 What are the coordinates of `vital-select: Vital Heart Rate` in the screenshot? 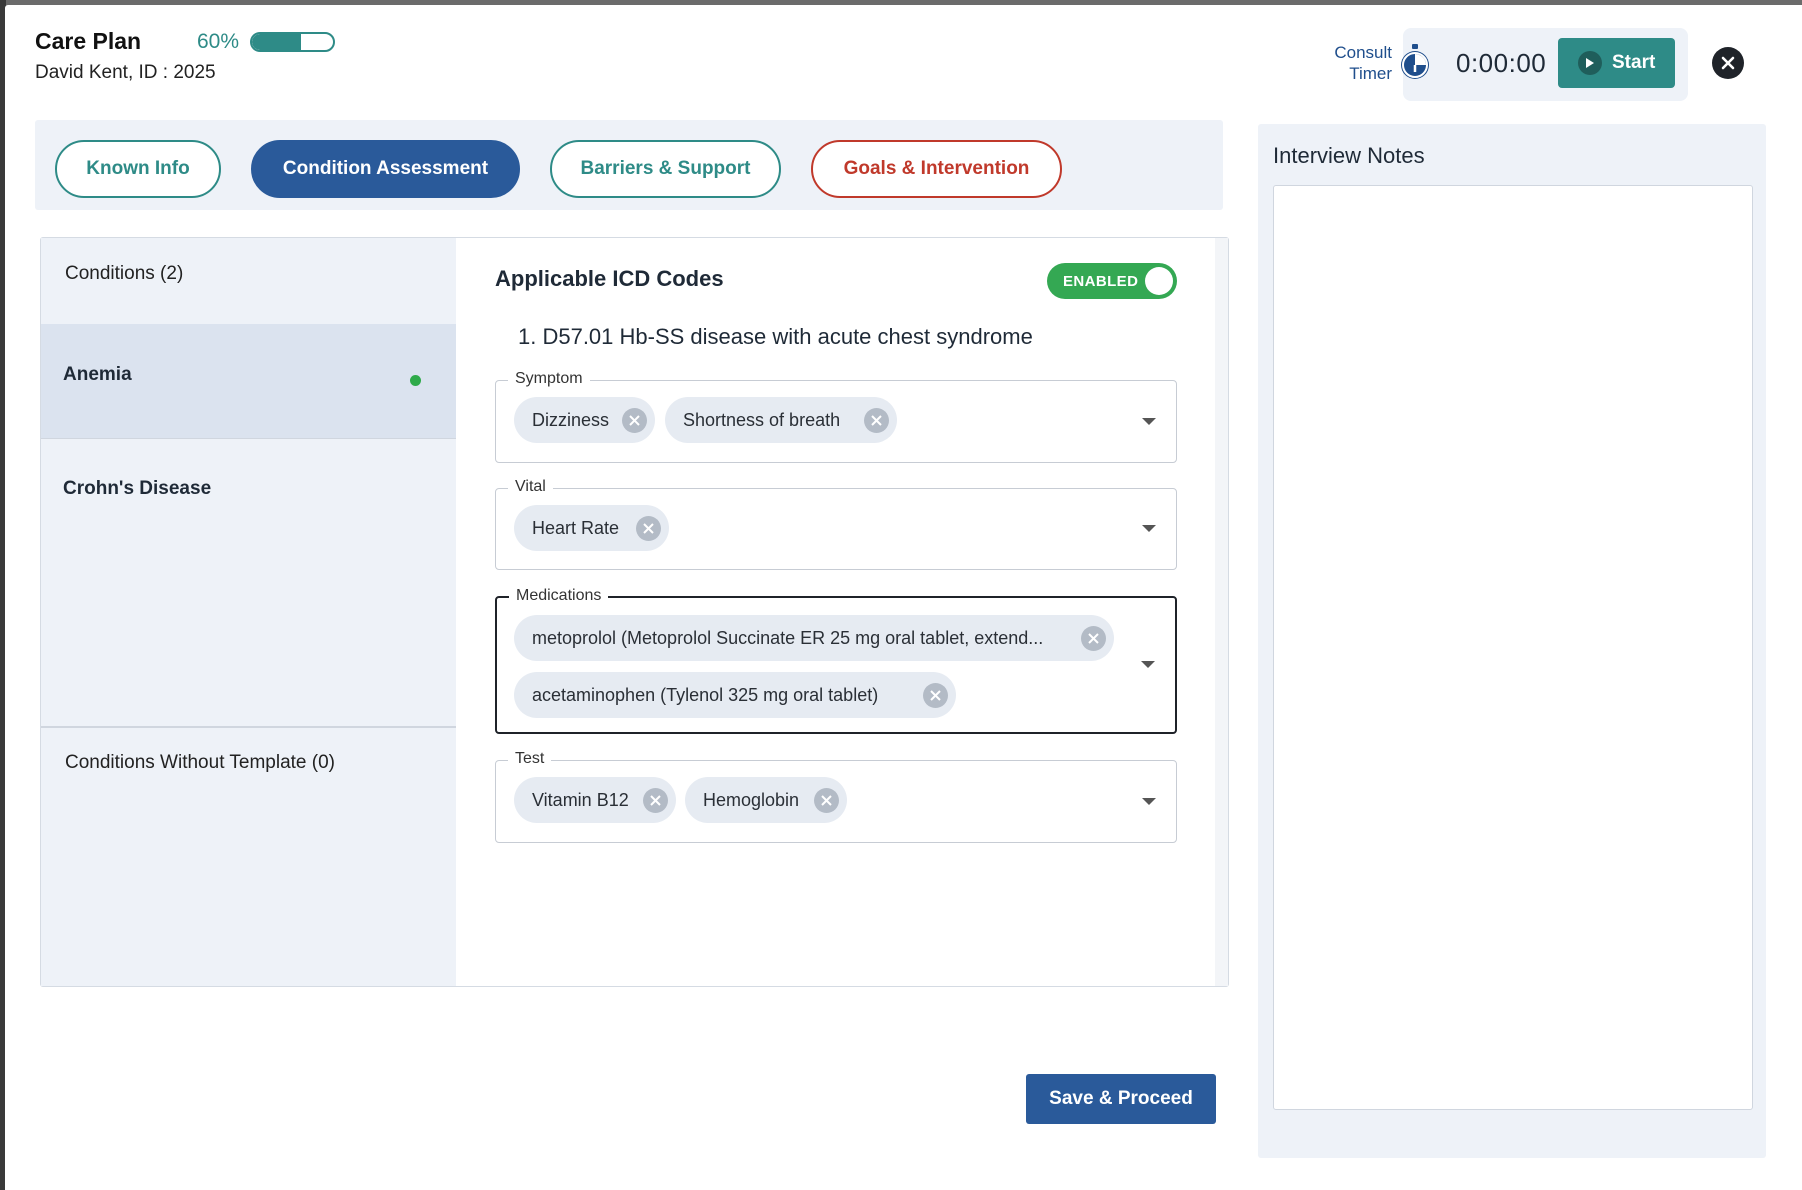 It's located at (836, 524).